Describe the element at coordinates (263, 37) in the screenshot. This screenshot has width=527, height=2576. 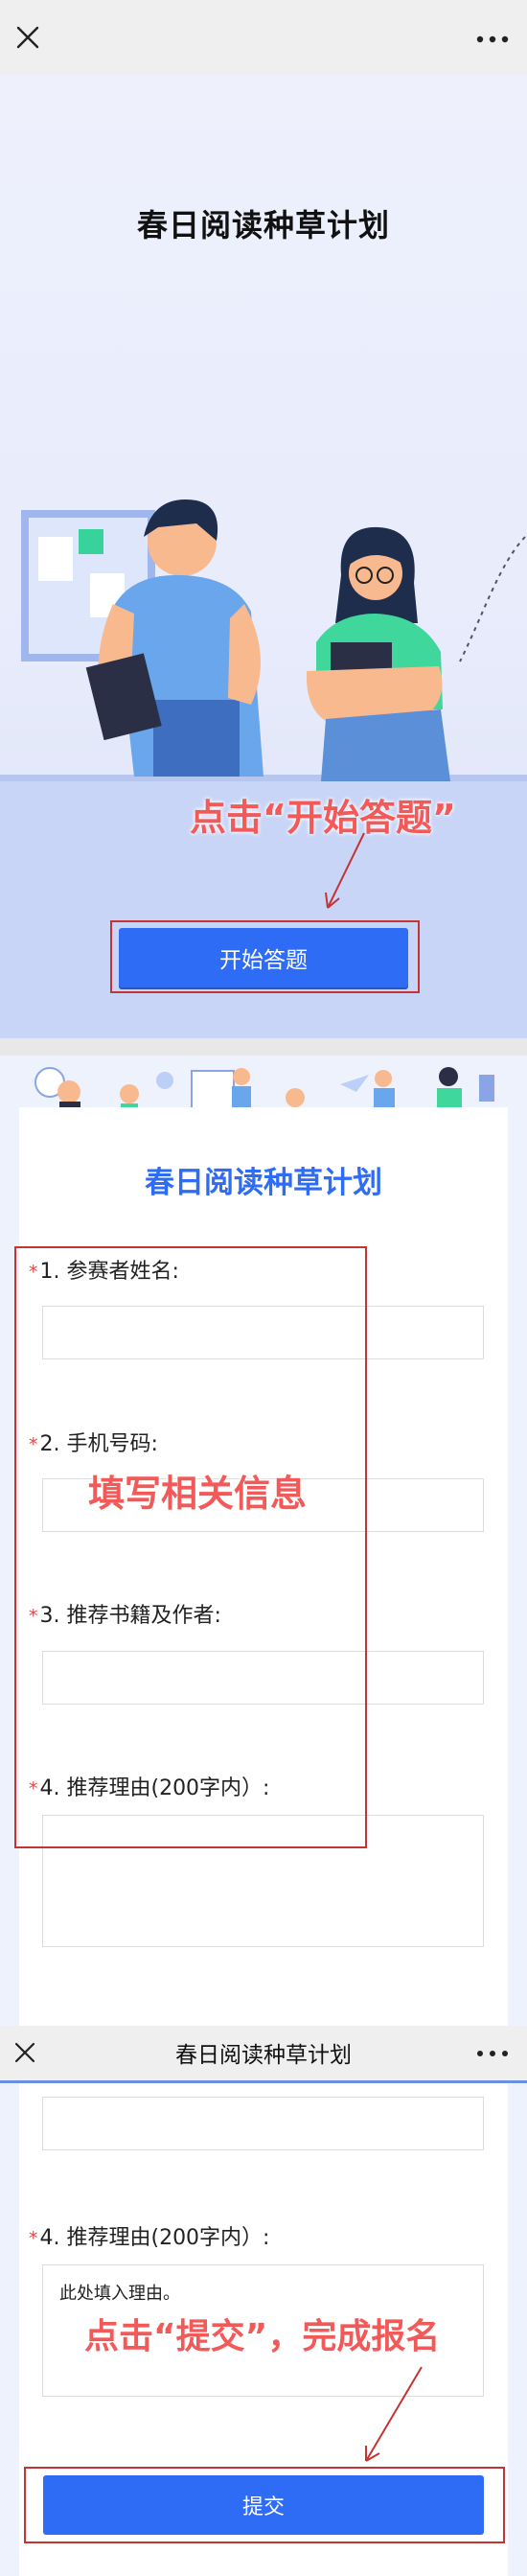
I see `top-bar` at that location.